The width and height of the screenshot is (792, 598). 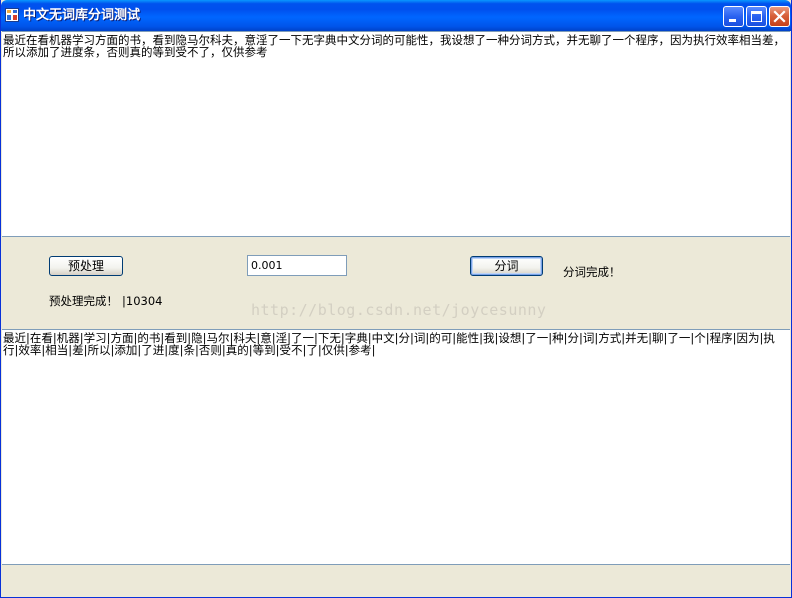 I want to click on watermark-text: http://blog.csdn.net/joycesunny, so click(x=399, y=310).